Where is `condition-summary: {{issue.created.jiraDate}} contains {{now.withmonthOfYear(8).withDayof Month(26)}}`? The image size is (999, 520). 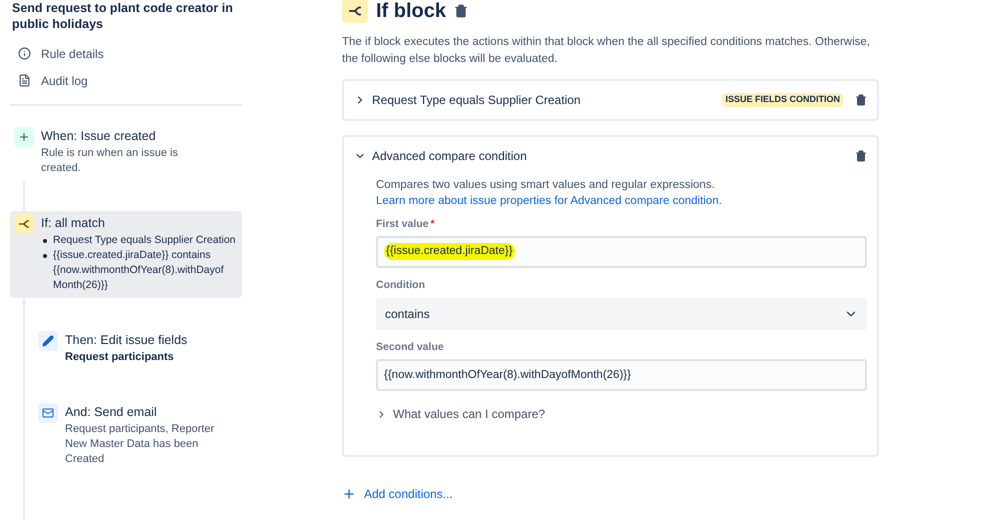
condition-summary: {{issue.created.jiraDate}} contains {{now.withmonthOfYear(8).withDayof Month(26)}} is located at coordinates (139, 270).